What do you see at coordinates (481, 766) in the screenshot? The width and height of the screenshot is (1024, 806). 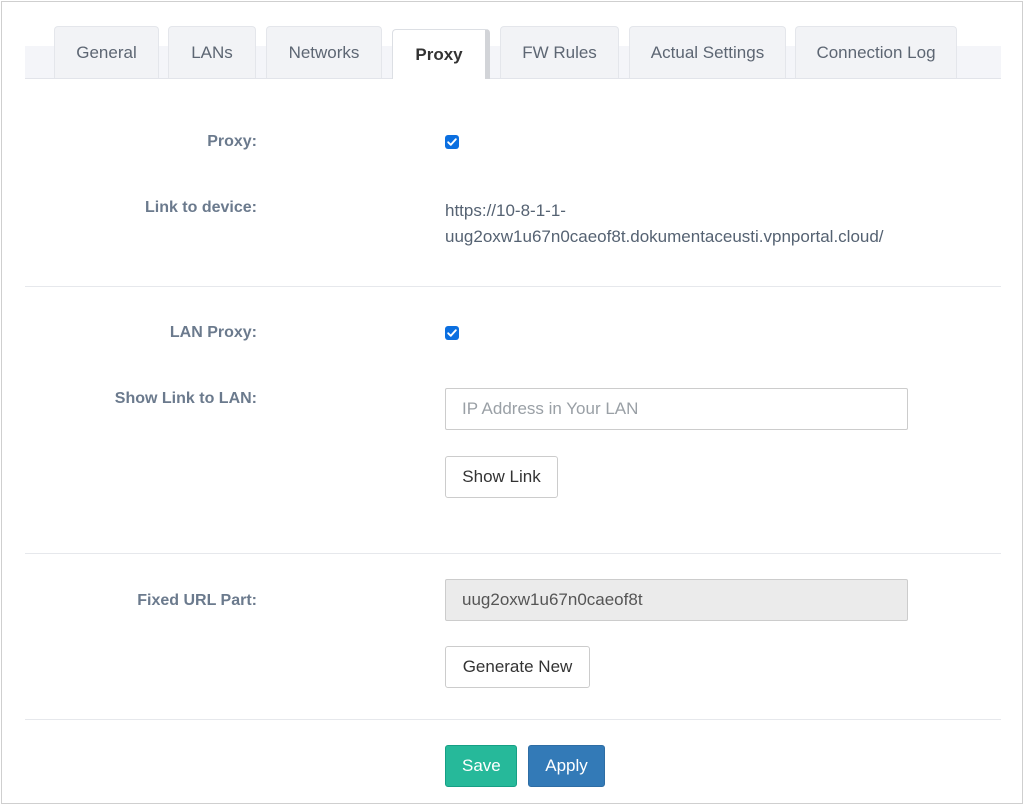 I see `save-button: Save` at bounding box center [481, 766].